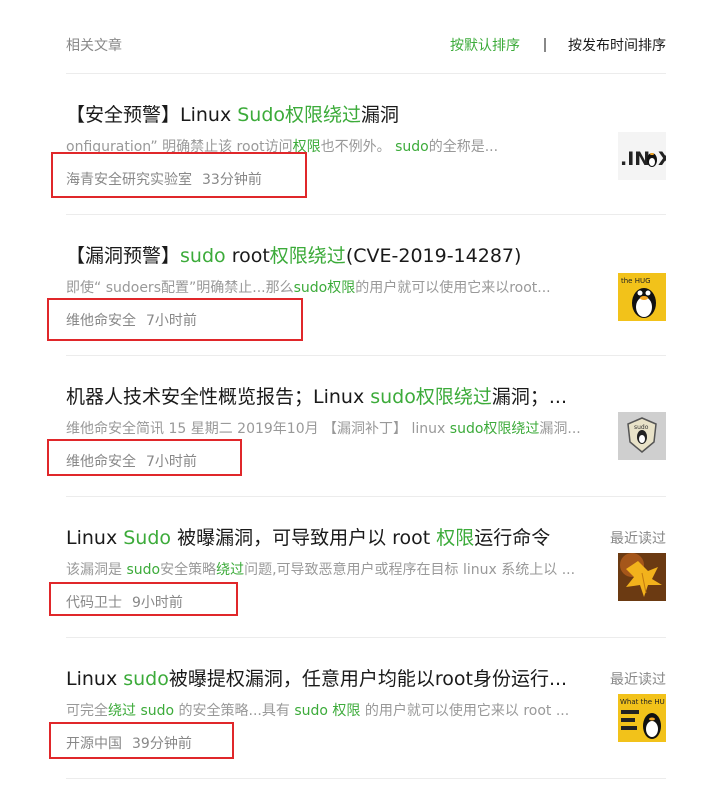  I want to click on linux-logo-thumbnail: .IN X, so click(642, 156).